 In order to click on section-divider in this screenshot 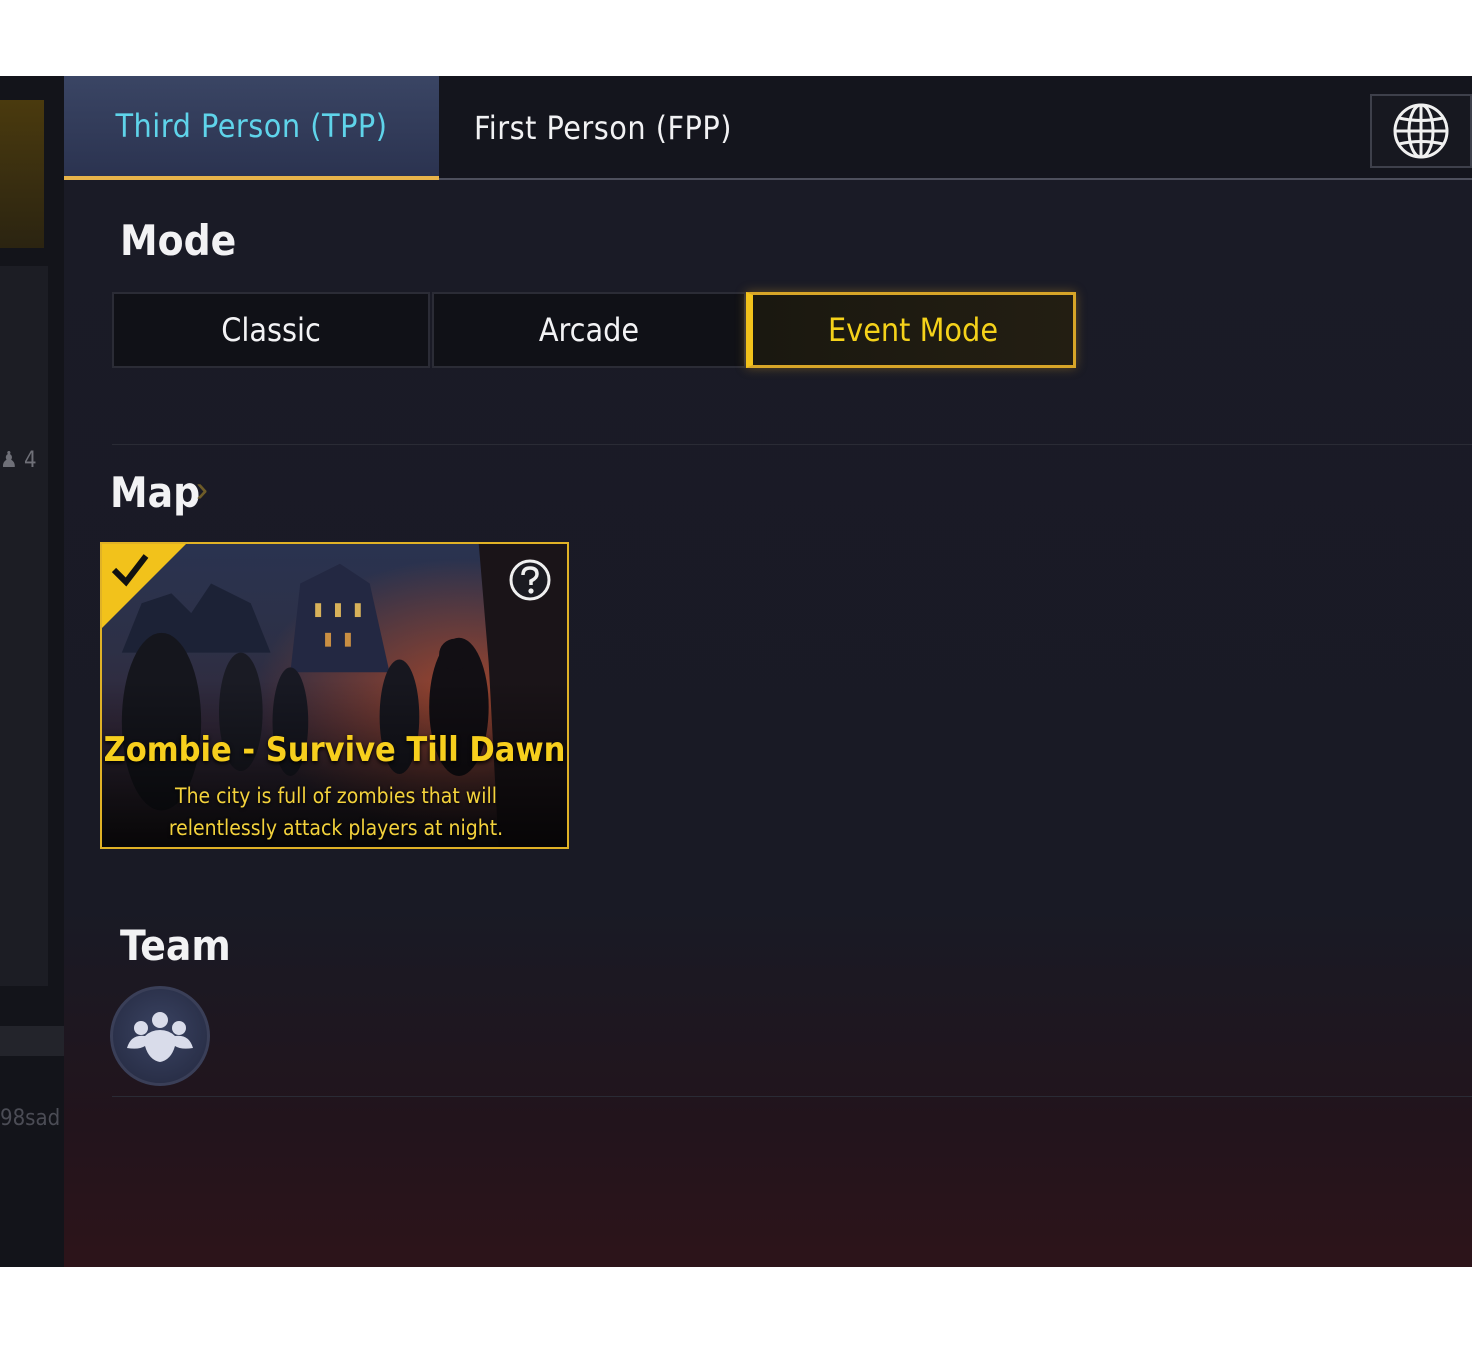, I will do `click(792, 444)`.